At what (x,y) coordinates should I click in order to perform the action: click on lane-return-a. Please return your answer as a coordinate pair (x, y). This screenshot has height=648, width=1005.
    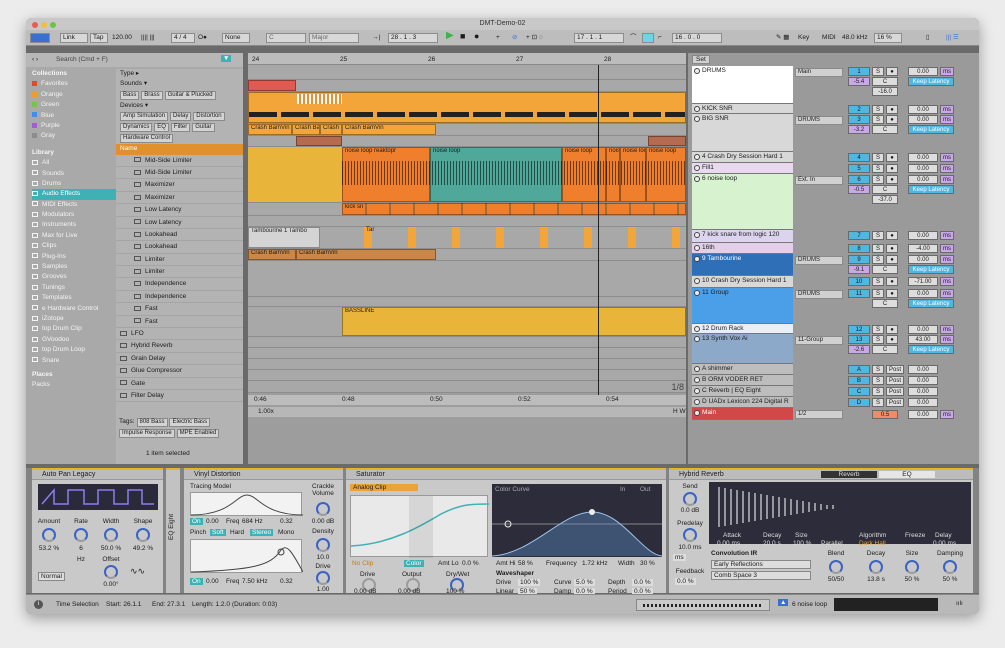
    Looking at the image, I should click on (467, 342).